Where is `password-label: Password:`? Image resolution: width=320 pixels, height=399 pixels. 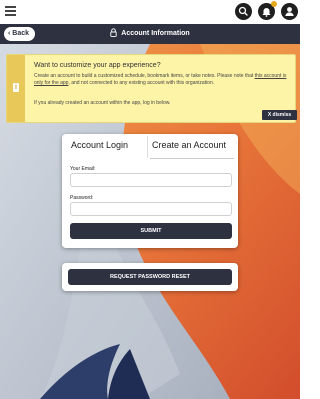
password-label: Password: is located at coordinates (82, 198).